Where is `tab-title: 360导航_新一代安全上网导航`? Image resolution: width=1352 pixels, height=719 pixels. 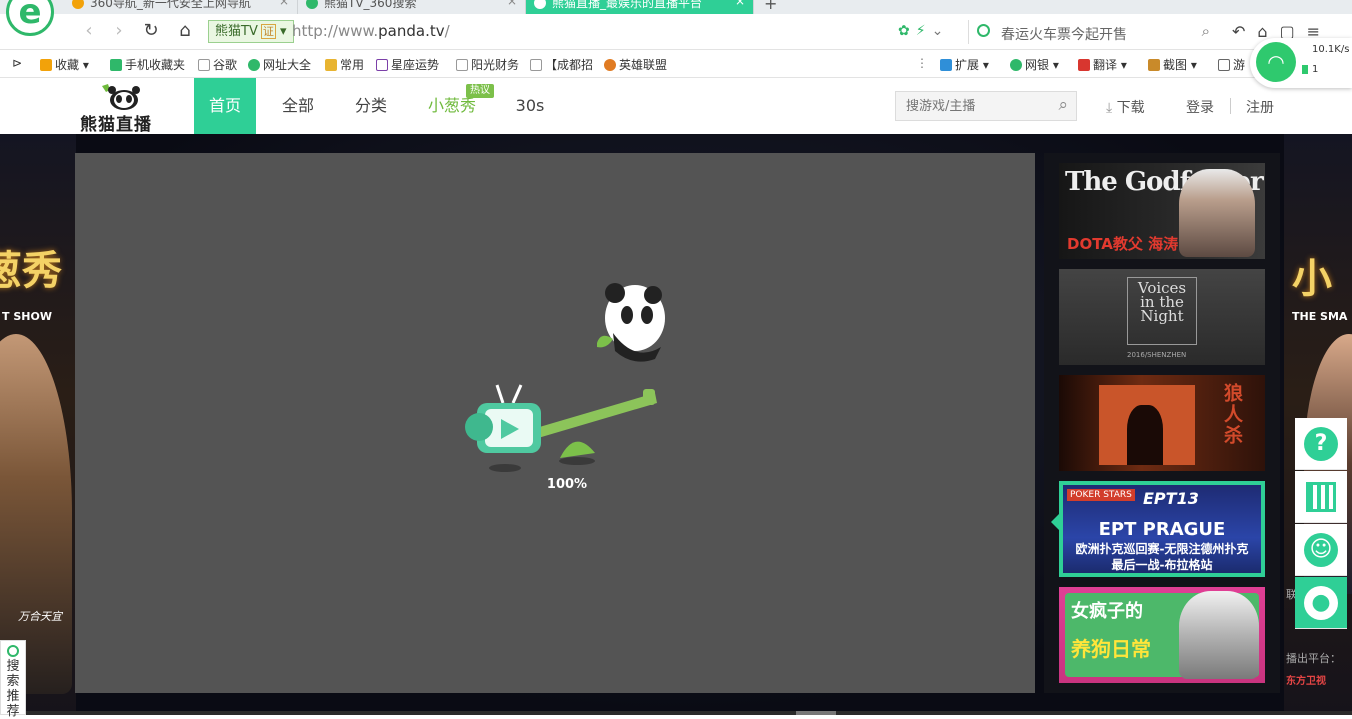
tab-title: 360导航_新一代安全上网导航 is located at coordinates (170, 5).